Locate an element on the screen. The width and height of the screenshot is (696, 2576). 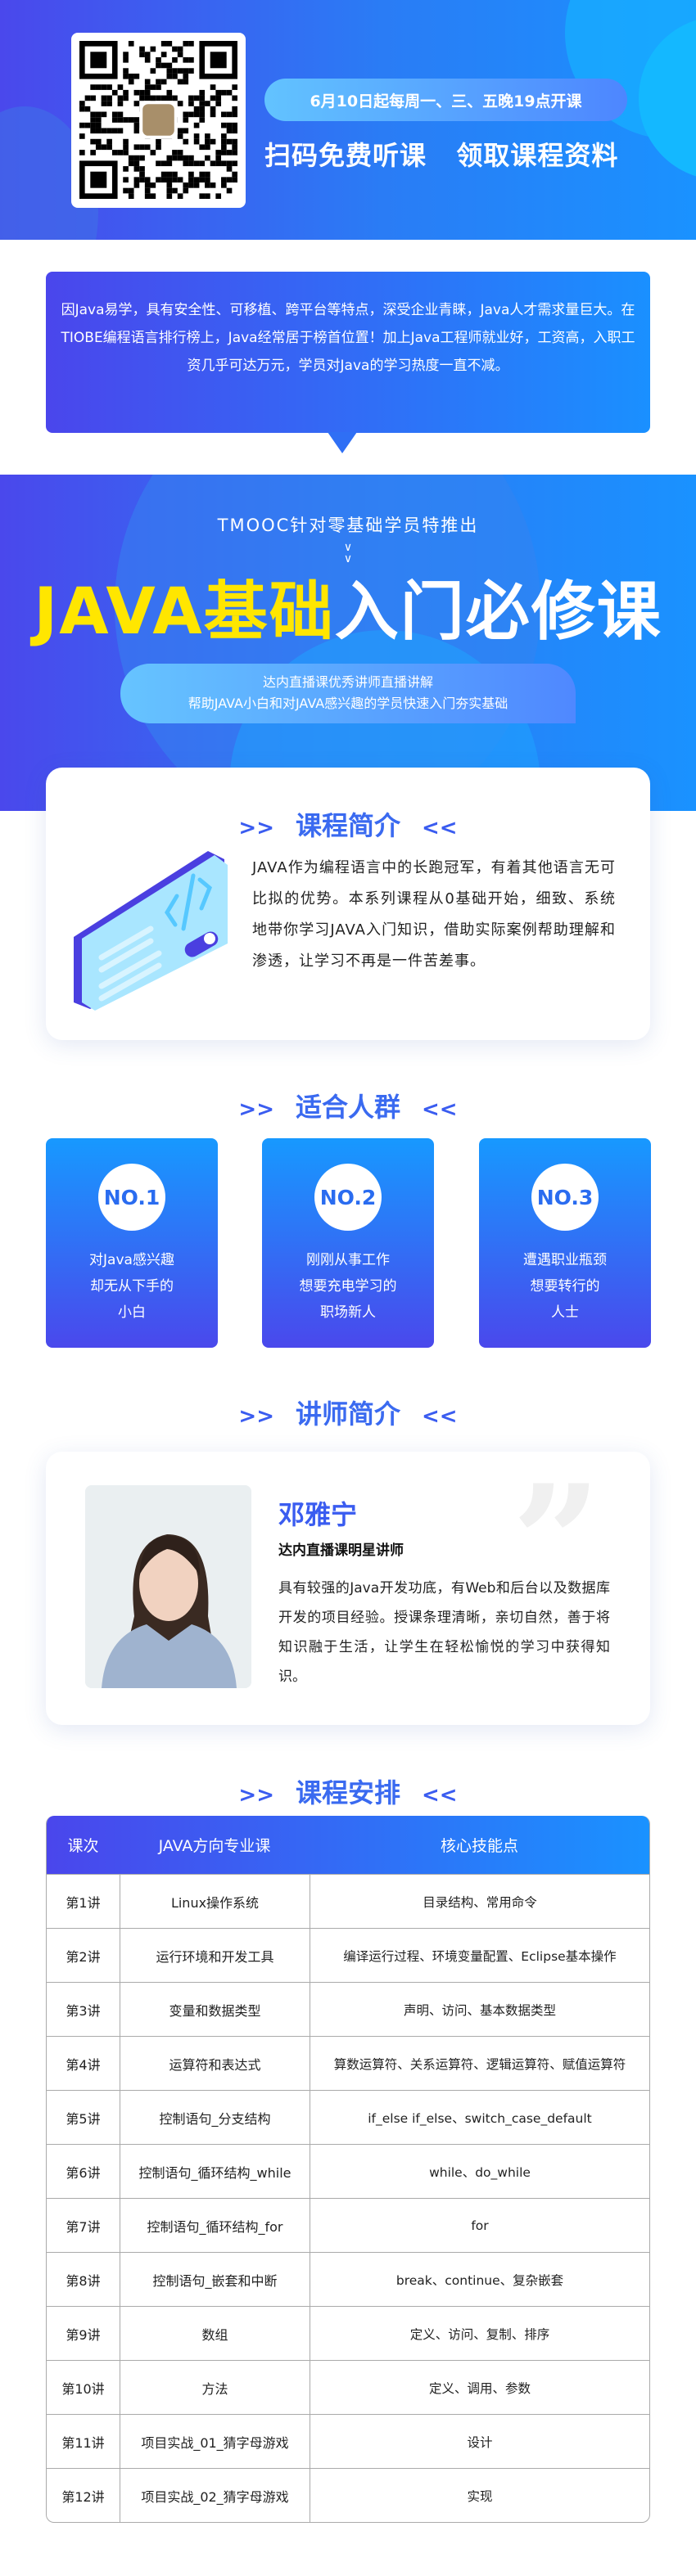
heading-text: 讲师简介 is located at coordinates (347, 1414).